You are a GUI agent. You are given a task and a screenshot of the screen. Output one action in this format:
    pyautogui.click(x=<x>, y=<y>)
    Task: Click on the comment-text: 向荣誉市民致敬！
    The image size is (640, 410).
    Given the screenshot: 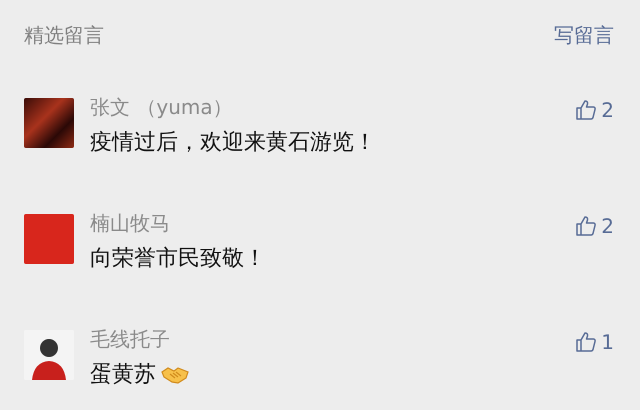 What is the action you would take?
    pyautogui.click(x=178, y=259)
    